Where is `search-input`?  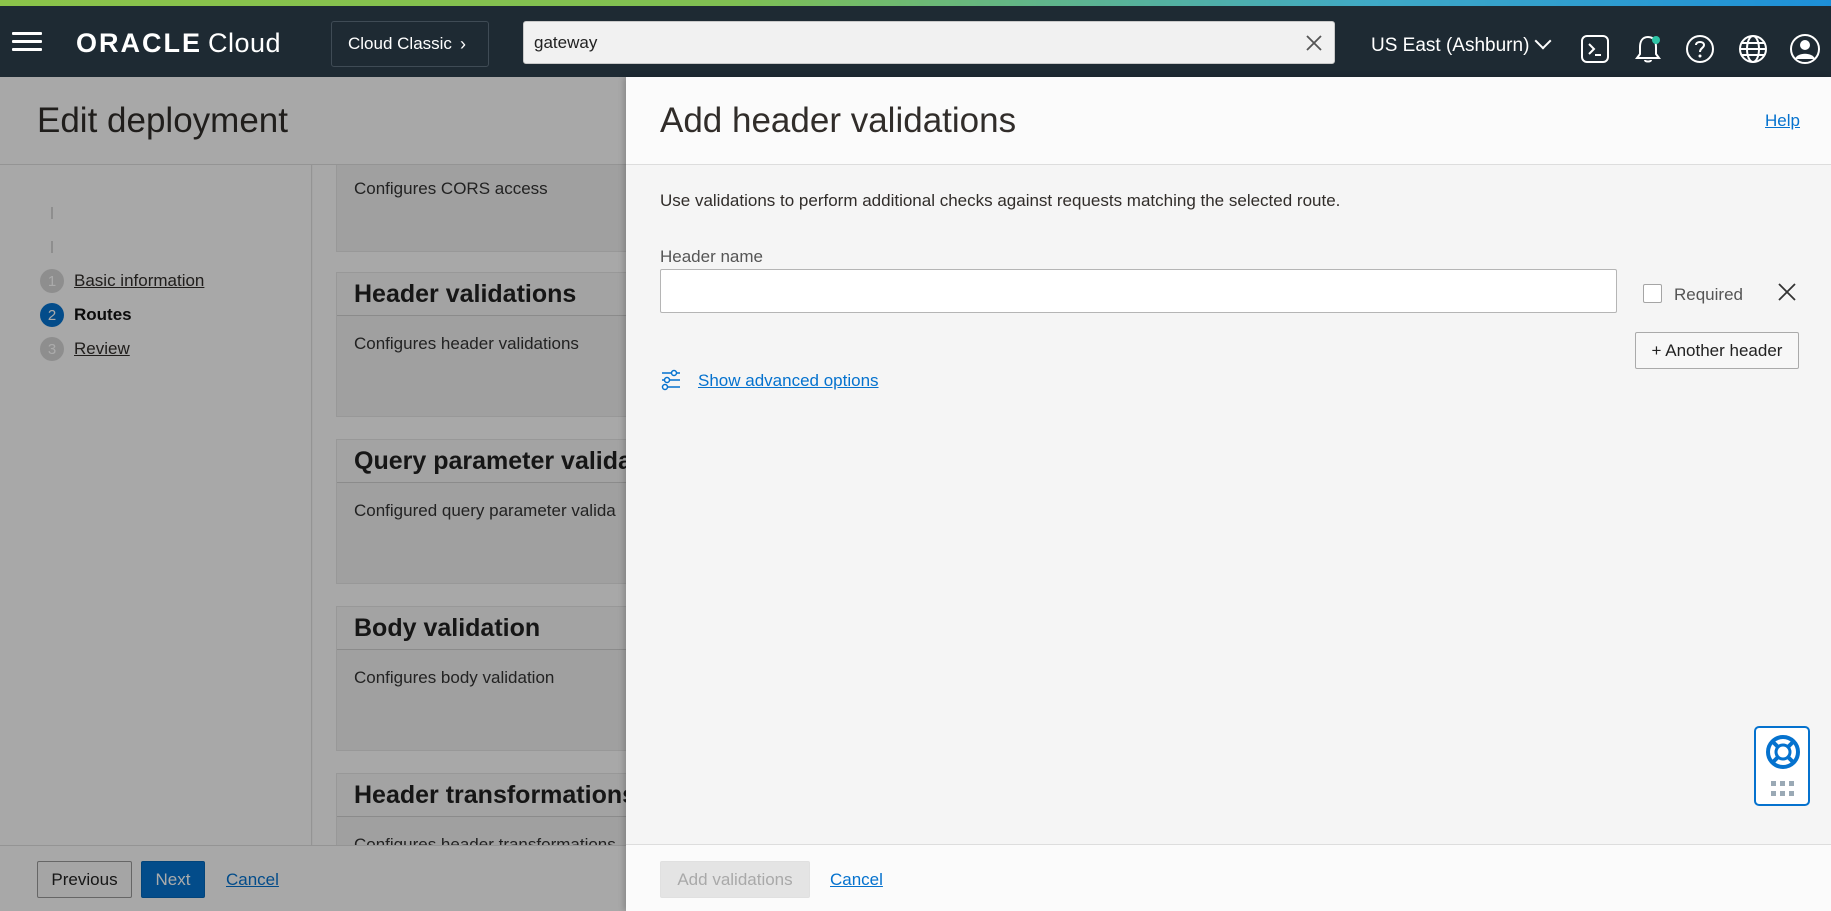
search-input is located at coordinates (904, 42).